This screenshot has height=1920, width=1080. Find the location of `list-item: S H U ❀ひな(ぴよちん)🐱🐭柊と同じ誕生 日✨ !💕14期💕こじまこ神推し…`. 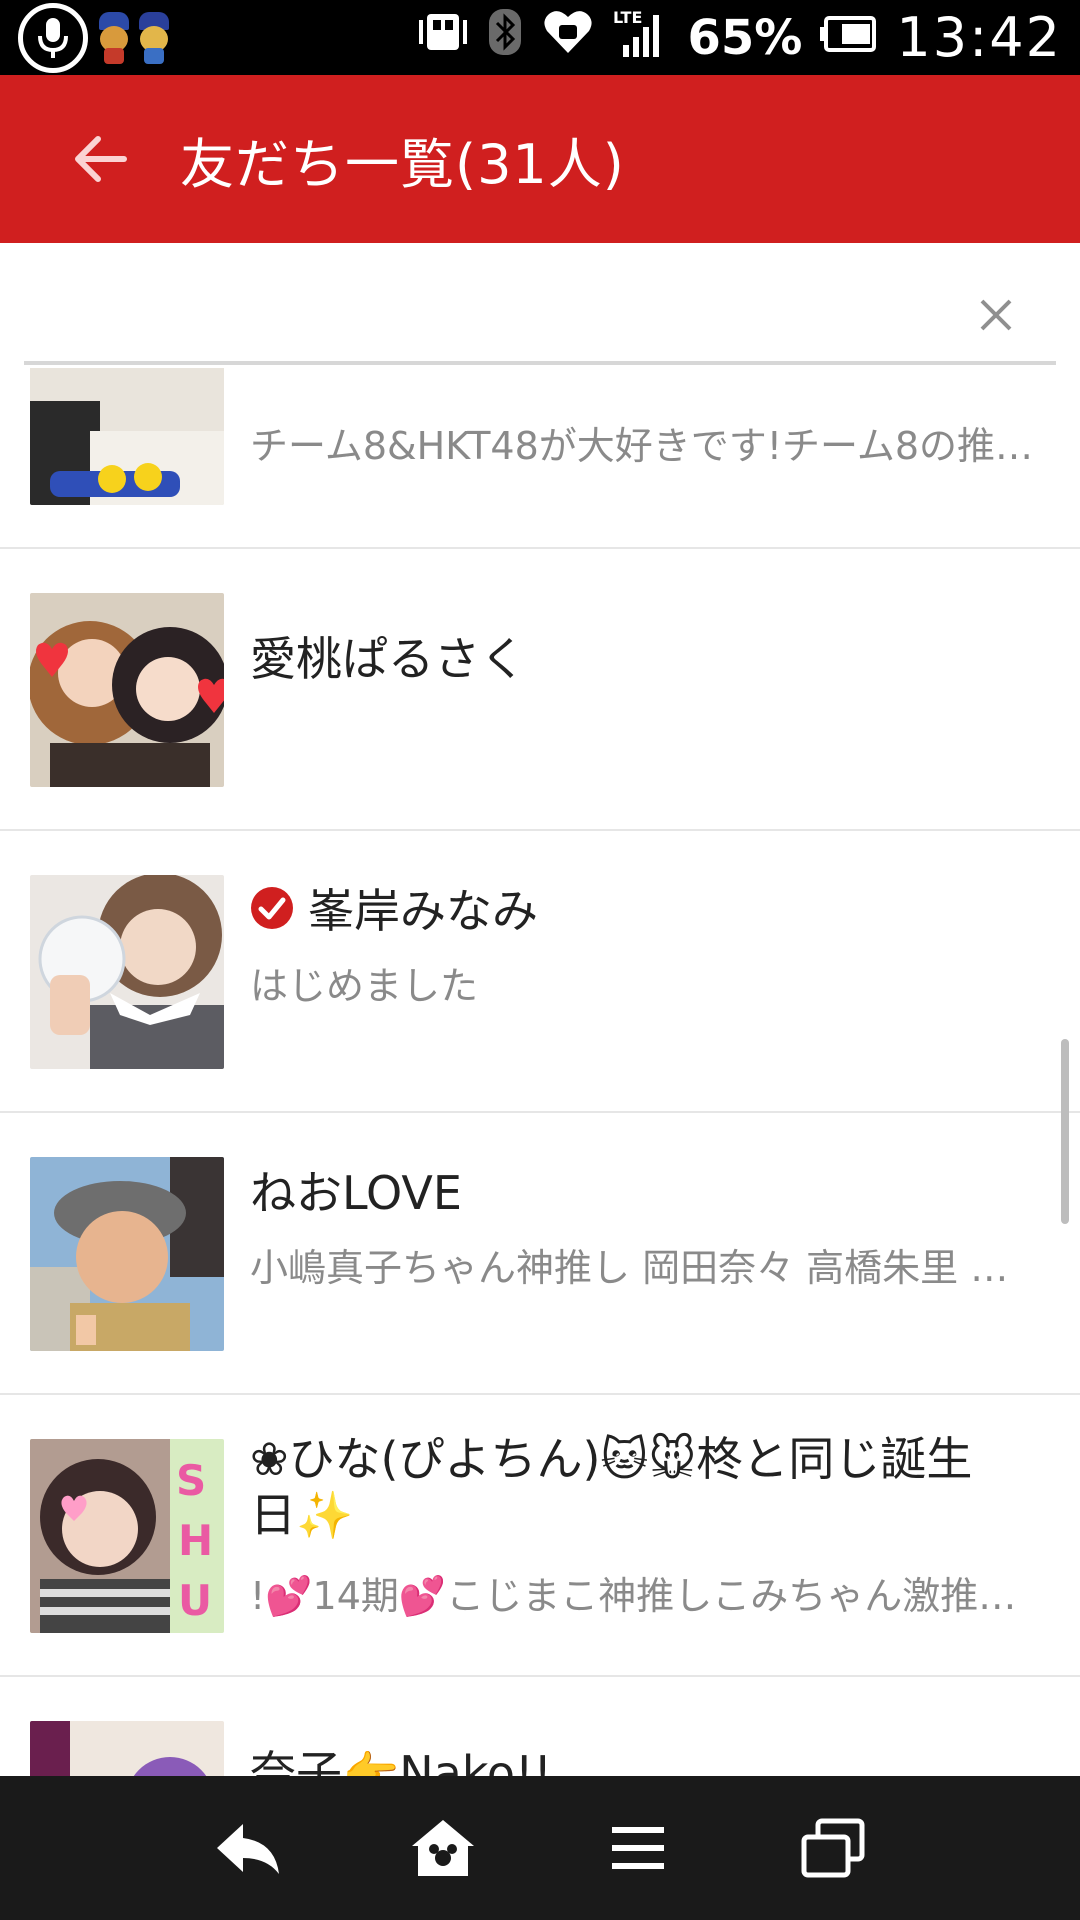

list-item: S H U ❀ひな(ぴよちん)🐱🐭柊と同じ誕生 日✨ !💕14期💕こじまこ神推し… is located at coordinates (540, 1536).